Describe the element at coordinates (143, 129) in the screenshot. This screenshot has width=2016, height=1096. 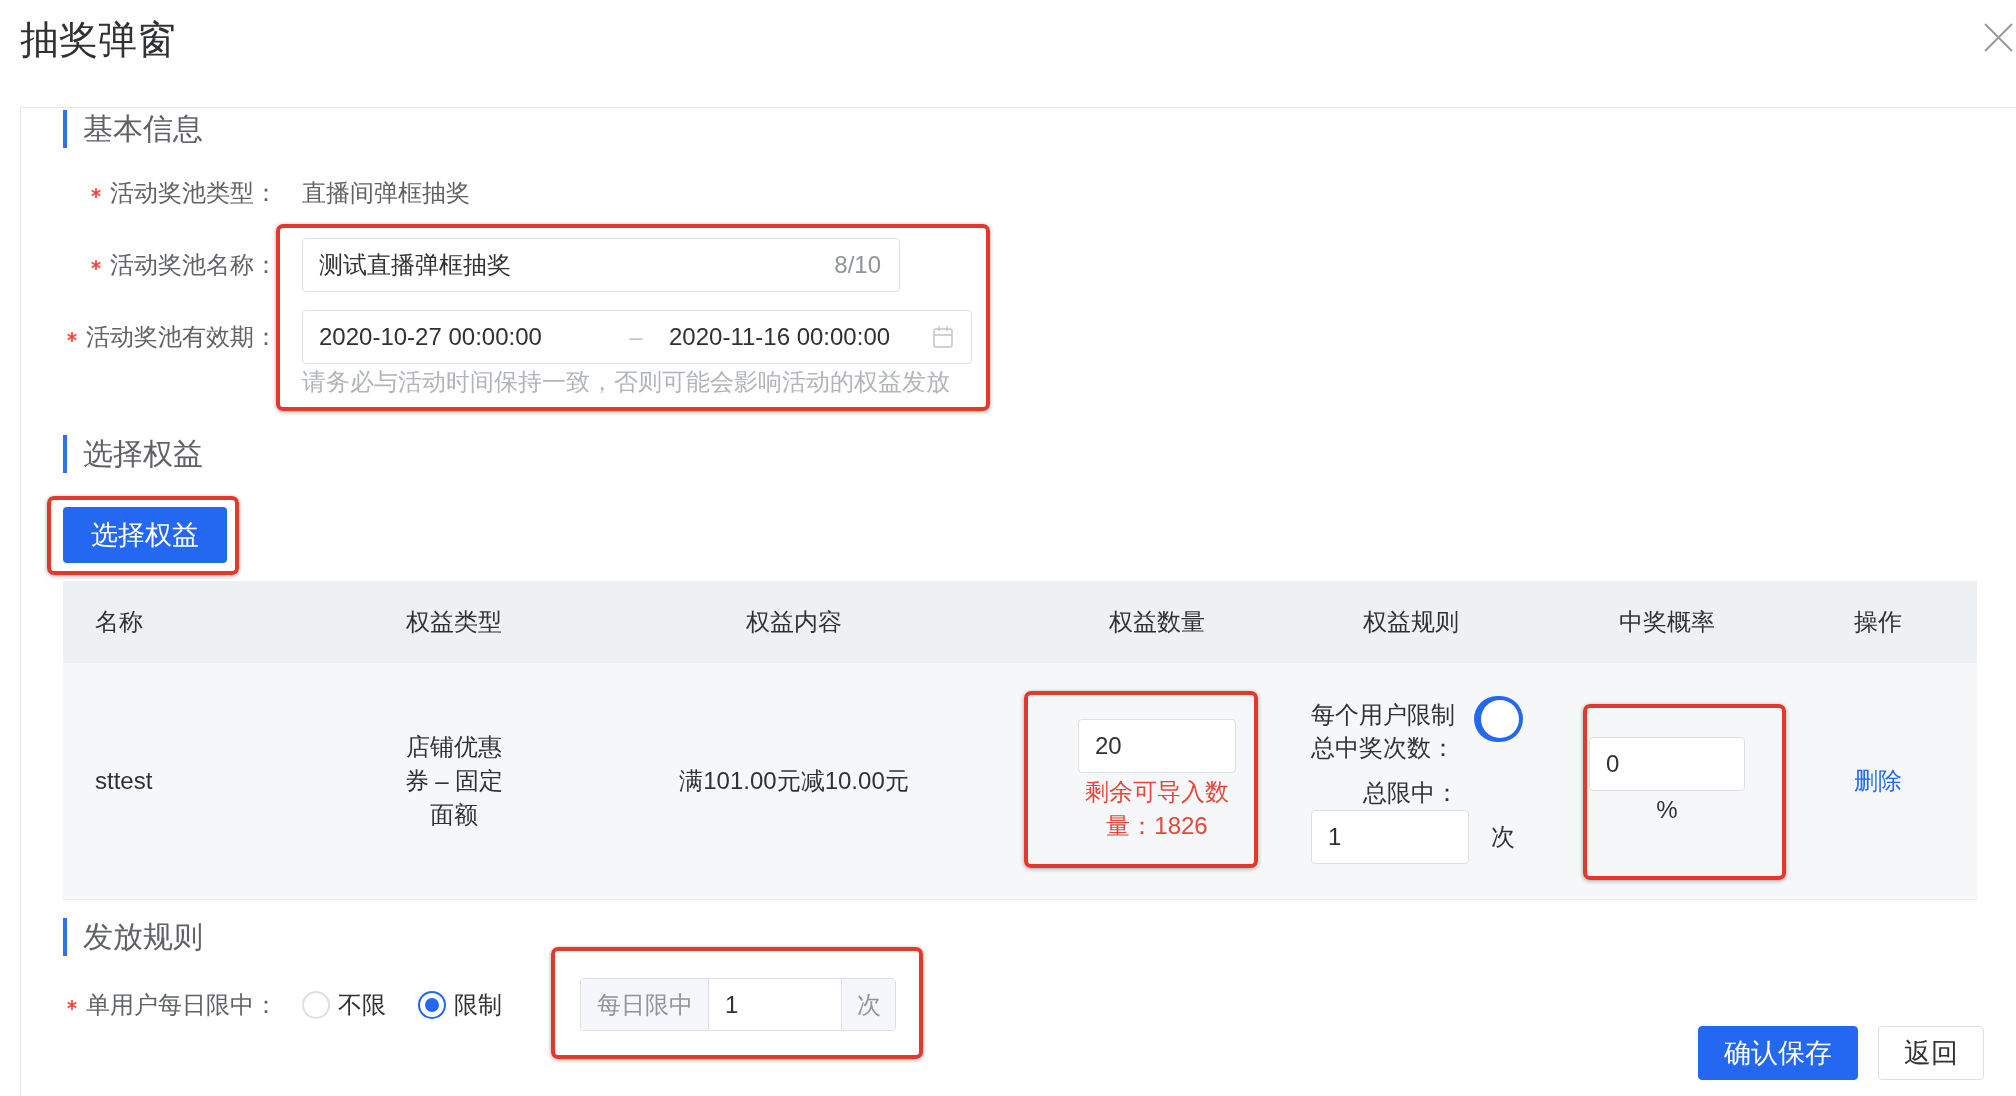
I see `section-heading: 基本信息` at that location.